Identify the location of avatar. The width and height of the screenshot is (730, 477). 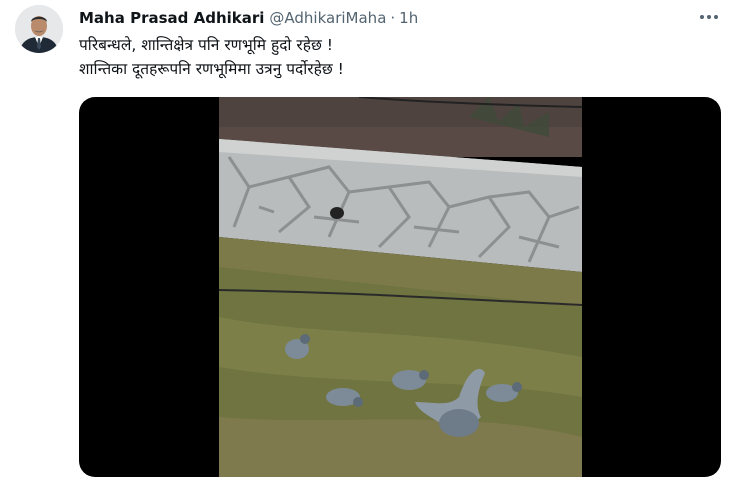
(39, 29).